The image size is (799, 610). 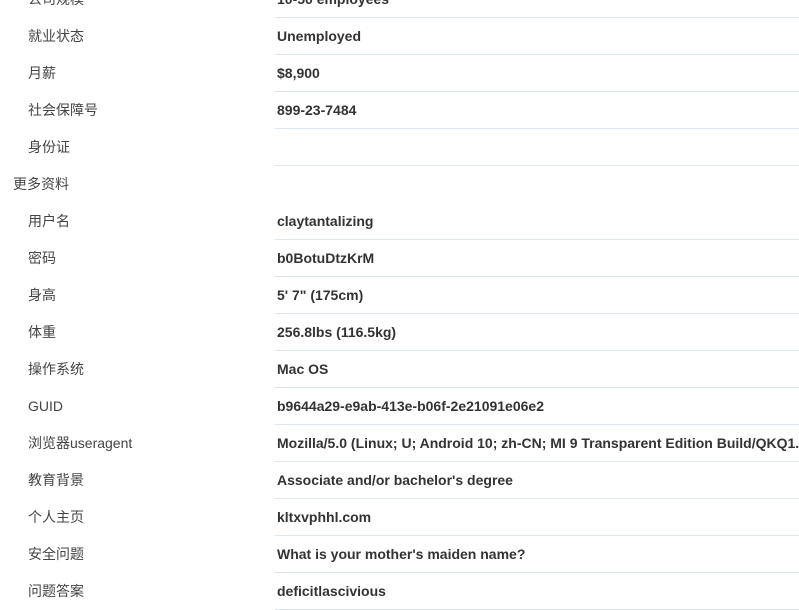 What do you see at coordinates (410, 406) in the screenshot?
I see `row-value: b9644a29-e9ab-413e-b06f-2e21091e06e2` at bounding box center [410, 406].